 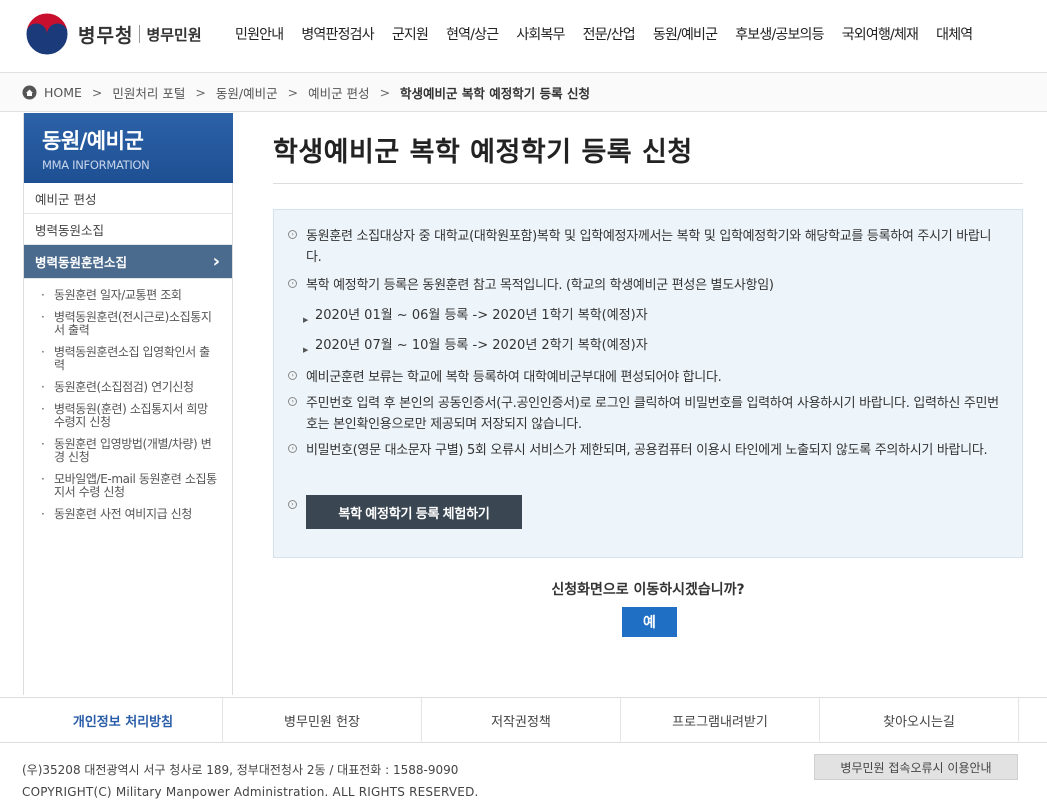 What do you see at coordinates (322, 720) in the screenshot?
I see `footer-link-charter: 병무민원 헌장` at bounding box center [322, 720].